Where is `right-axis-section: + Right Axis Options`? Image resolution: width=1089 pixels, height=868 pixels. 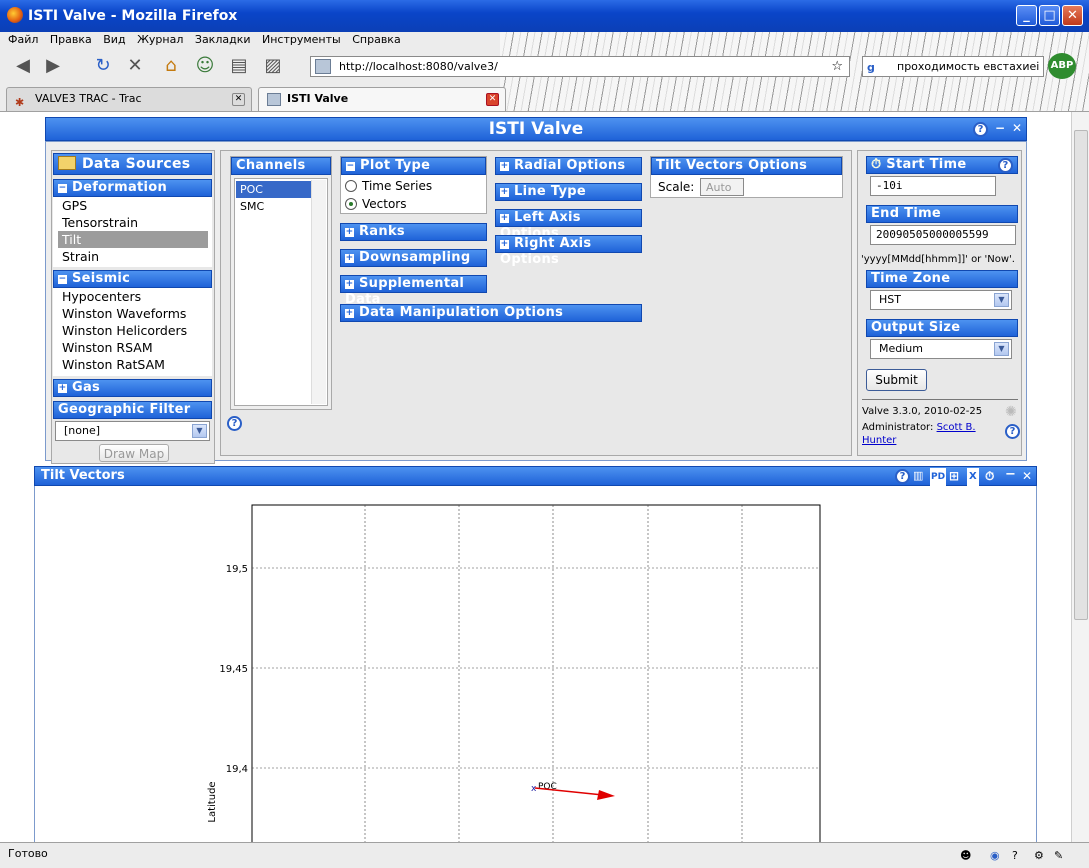
right-axis-section: + Right Axis Options is located at coordinates (568, 251).